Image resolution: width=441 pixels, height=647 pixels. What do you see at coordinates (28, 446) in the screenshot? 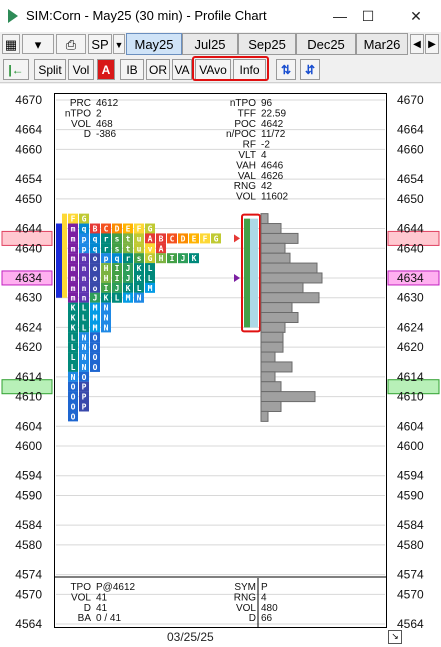
I see `left-tick-label: 4600` at bounding box center [28, 446].